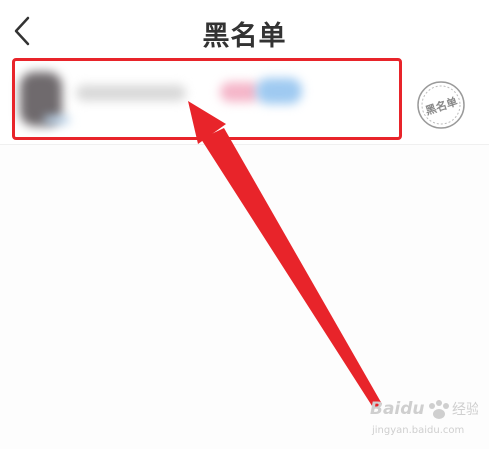 This screenshot has width=489, height=449. I want to click on baidu-jingyan-watermark: Baidu 经验 jingyan.baidu.com, so click(424, 417).